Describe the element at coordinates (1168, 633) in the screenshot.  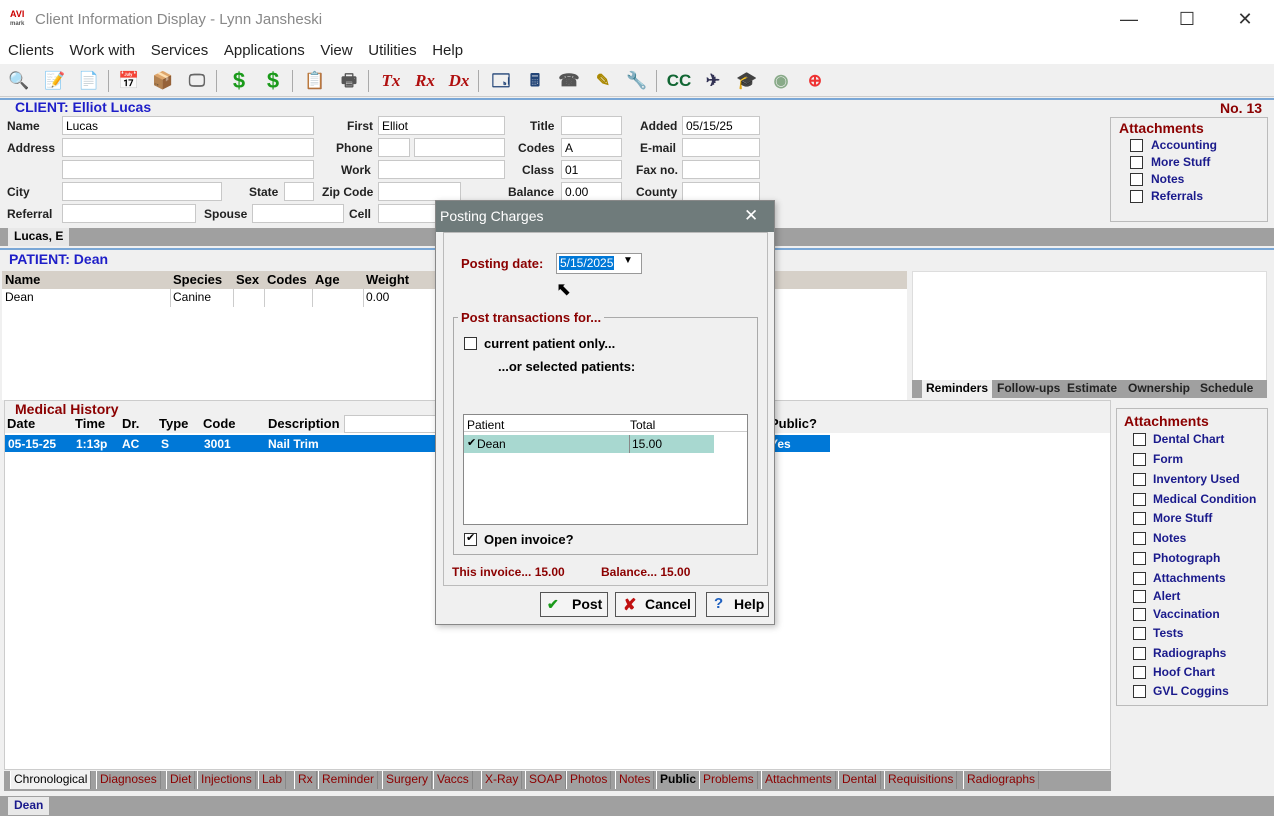
I see `tests-label: Tests` at that location.